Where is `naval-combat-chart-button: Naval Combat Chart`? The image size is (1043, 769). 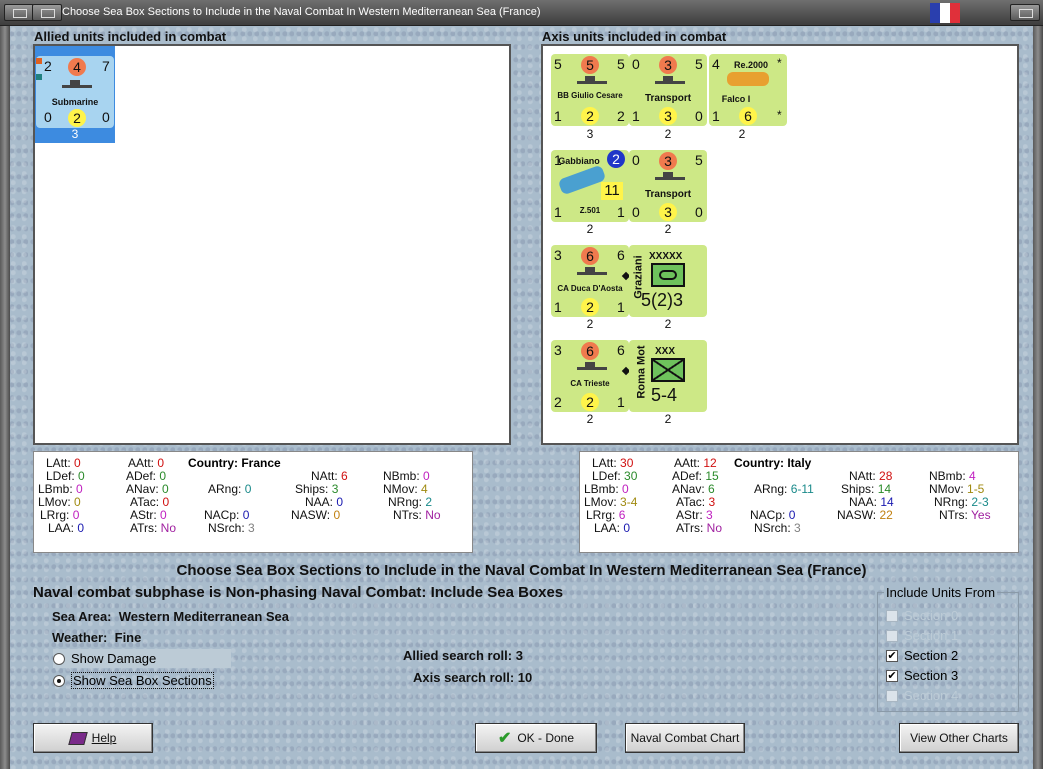
naval-combat-chart-button: Naval Combat Chart is located at coordinates (685, 738).